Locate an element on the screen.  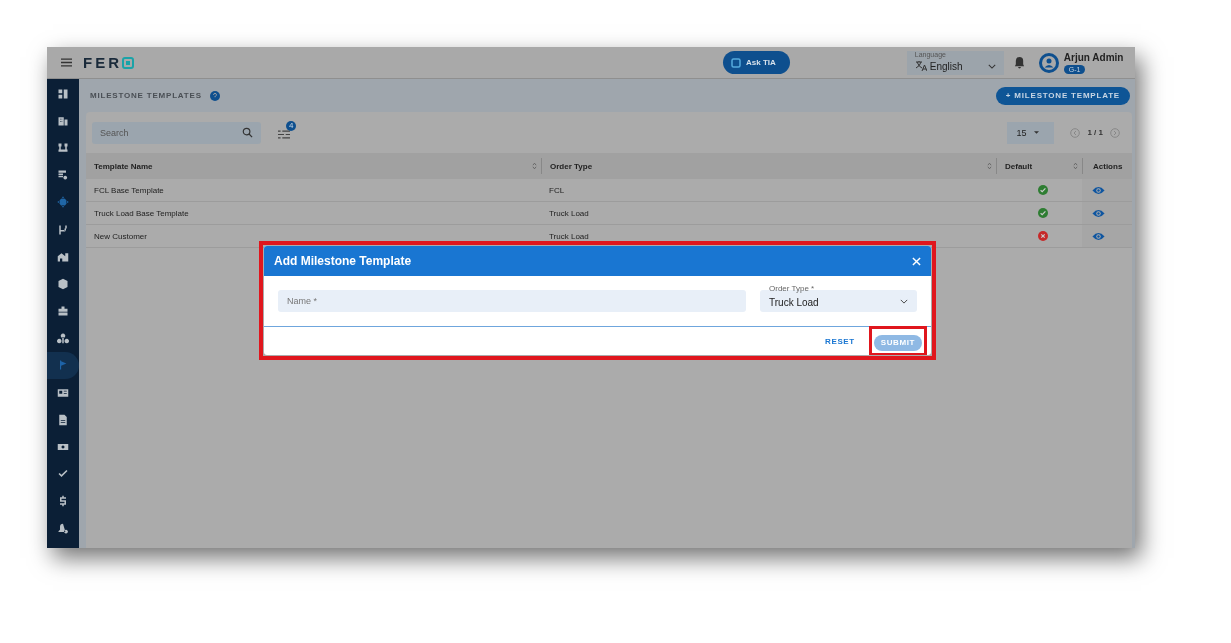
column-header: Actions is located at coordinates (1108, 166).